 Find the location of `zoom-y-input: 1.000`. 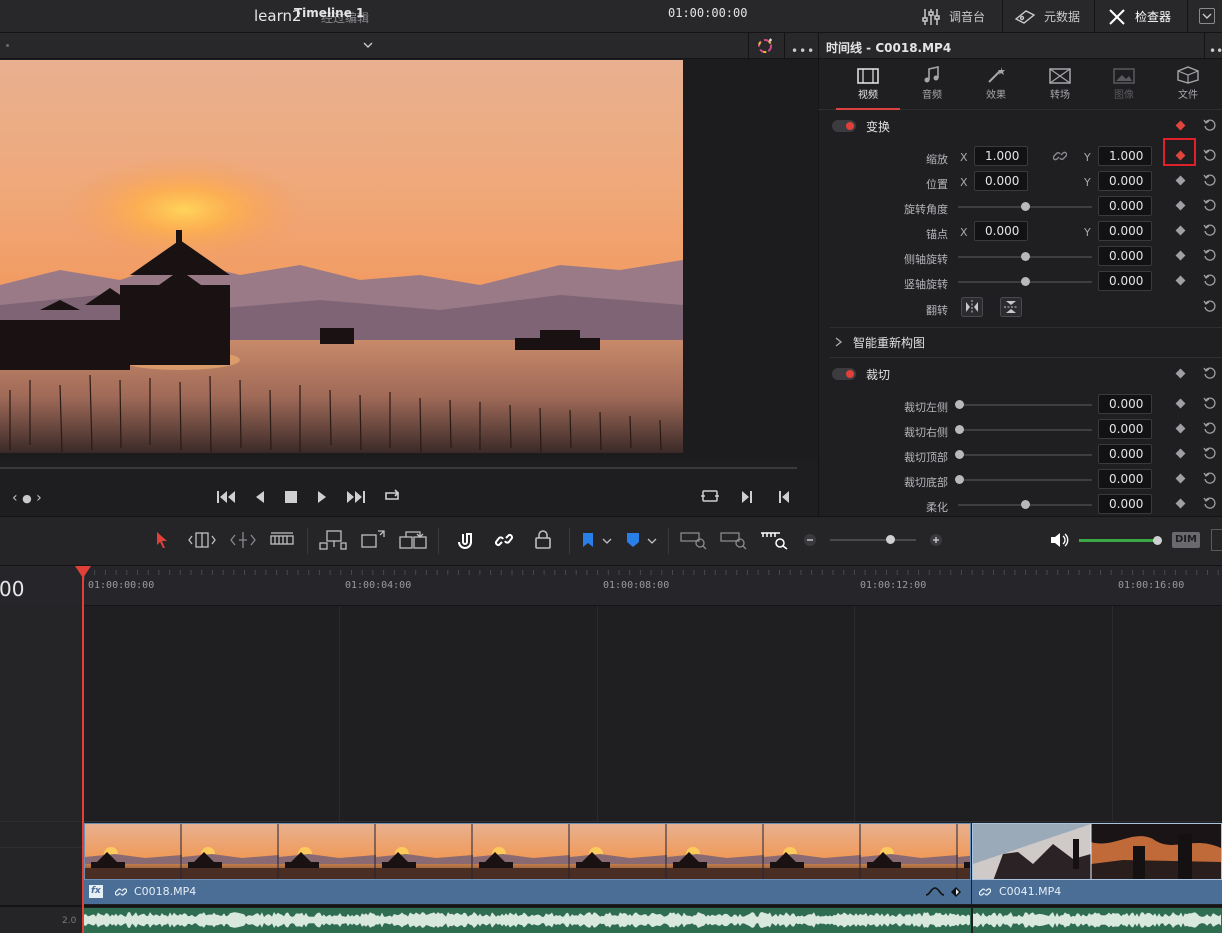

zoom-y-input: 1.000 is located at coordinates (1125, 156).